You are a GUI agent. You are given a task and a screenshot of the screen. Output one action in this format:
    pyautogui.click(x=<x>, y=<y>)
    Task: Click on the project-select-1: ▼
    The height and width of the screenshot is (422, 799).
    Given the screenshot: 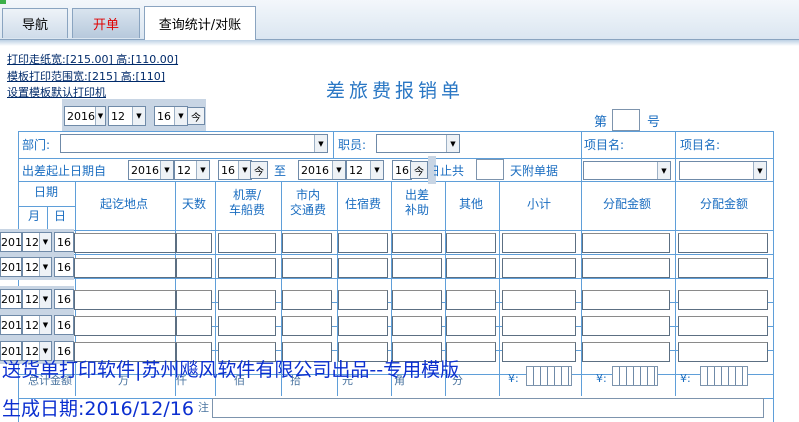 What is the action you would take?
    pyautogui.click(x=627, y=170)
    